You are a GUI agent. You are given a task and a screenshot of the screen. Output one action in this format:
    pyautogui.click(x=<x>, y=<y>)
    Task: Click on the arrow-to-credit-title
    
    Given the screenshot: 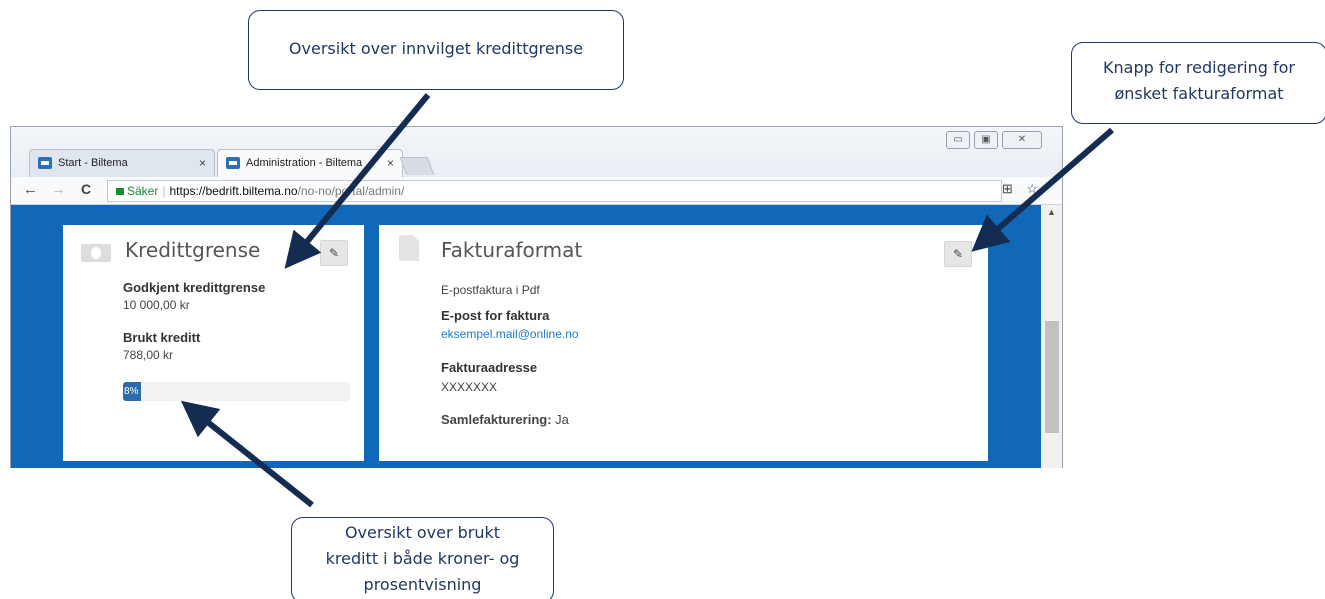 What is the action you would take?
    pyautogui.click(x=357, y=181)
    